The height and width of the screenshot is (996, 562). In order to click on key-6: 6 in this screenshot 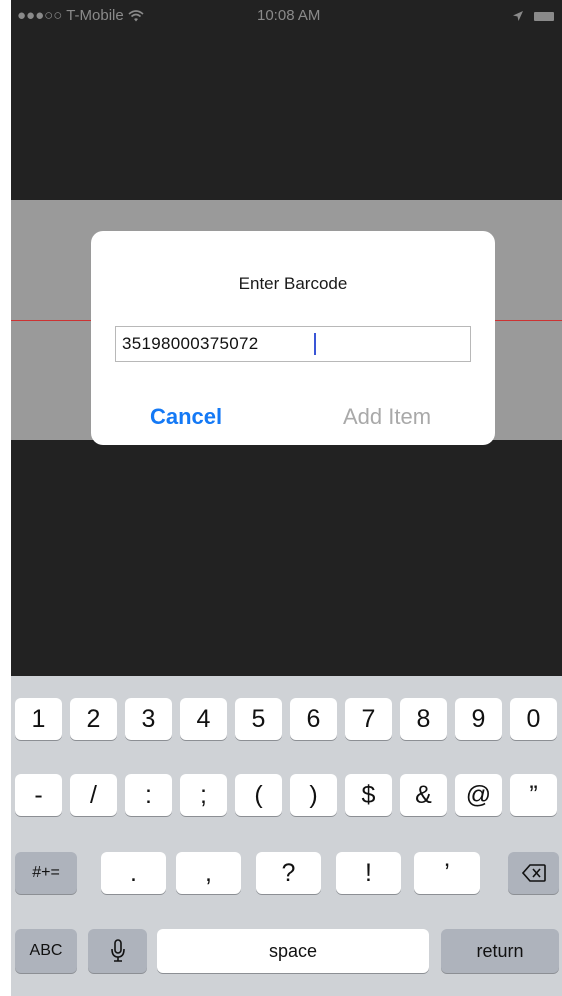, I will do `click(313, 719)`.